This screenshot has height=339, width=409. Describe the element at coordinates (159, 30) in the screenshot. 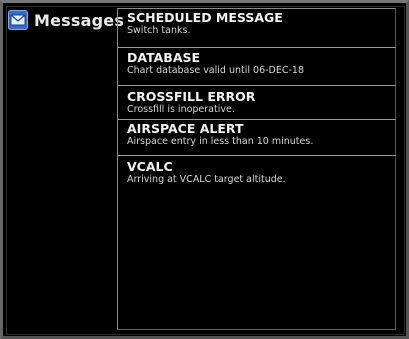

I see `message-body: Switch tanks.` at that location.